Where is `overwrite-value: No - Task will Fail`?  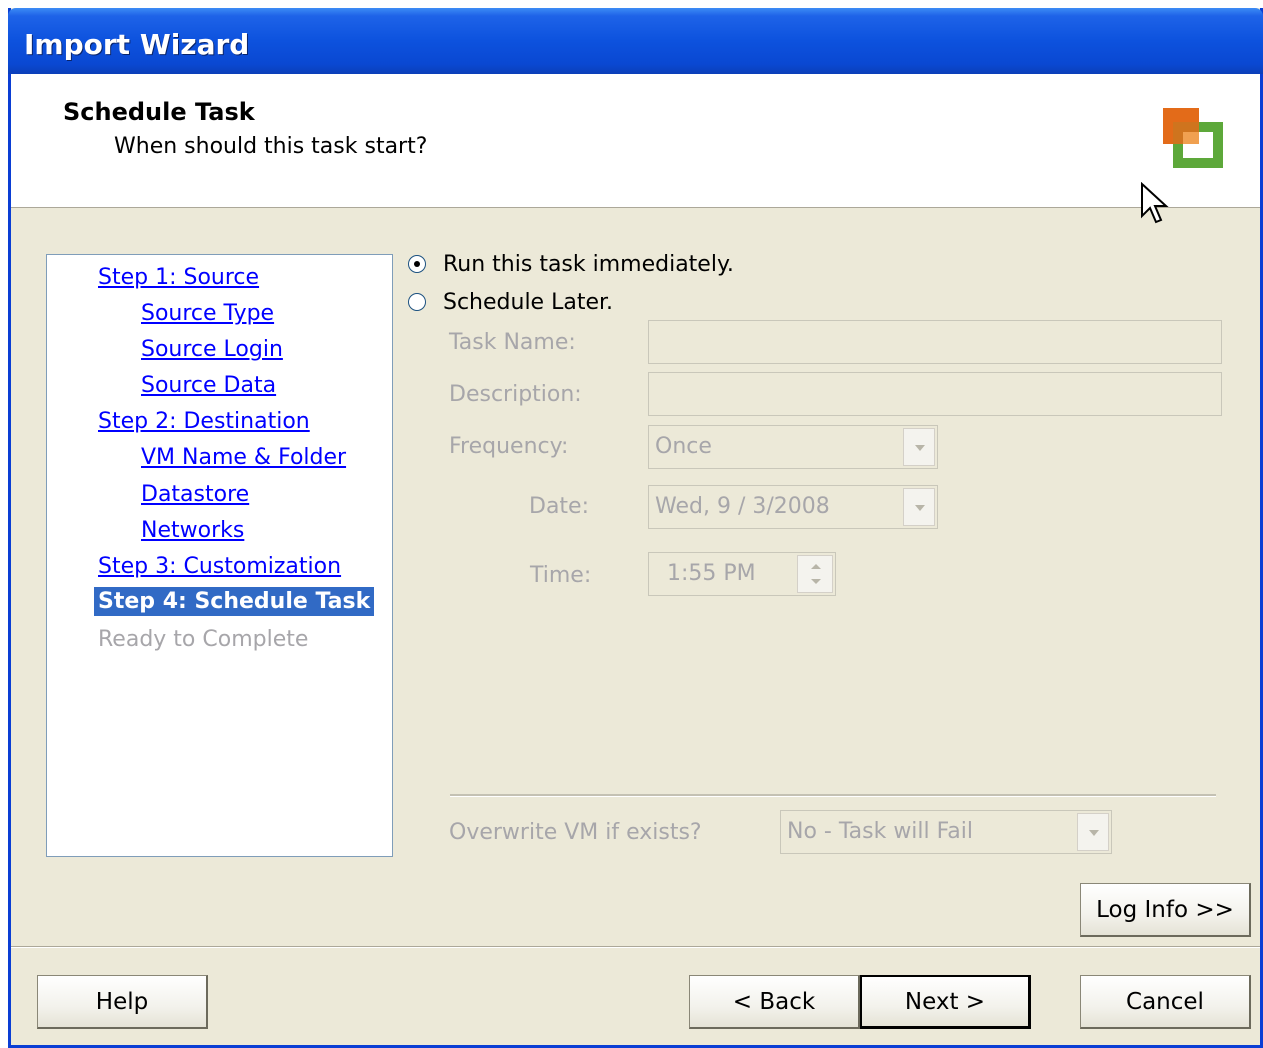 overwrite-value: No - Task will Fail is located at coordinates (880, 831).